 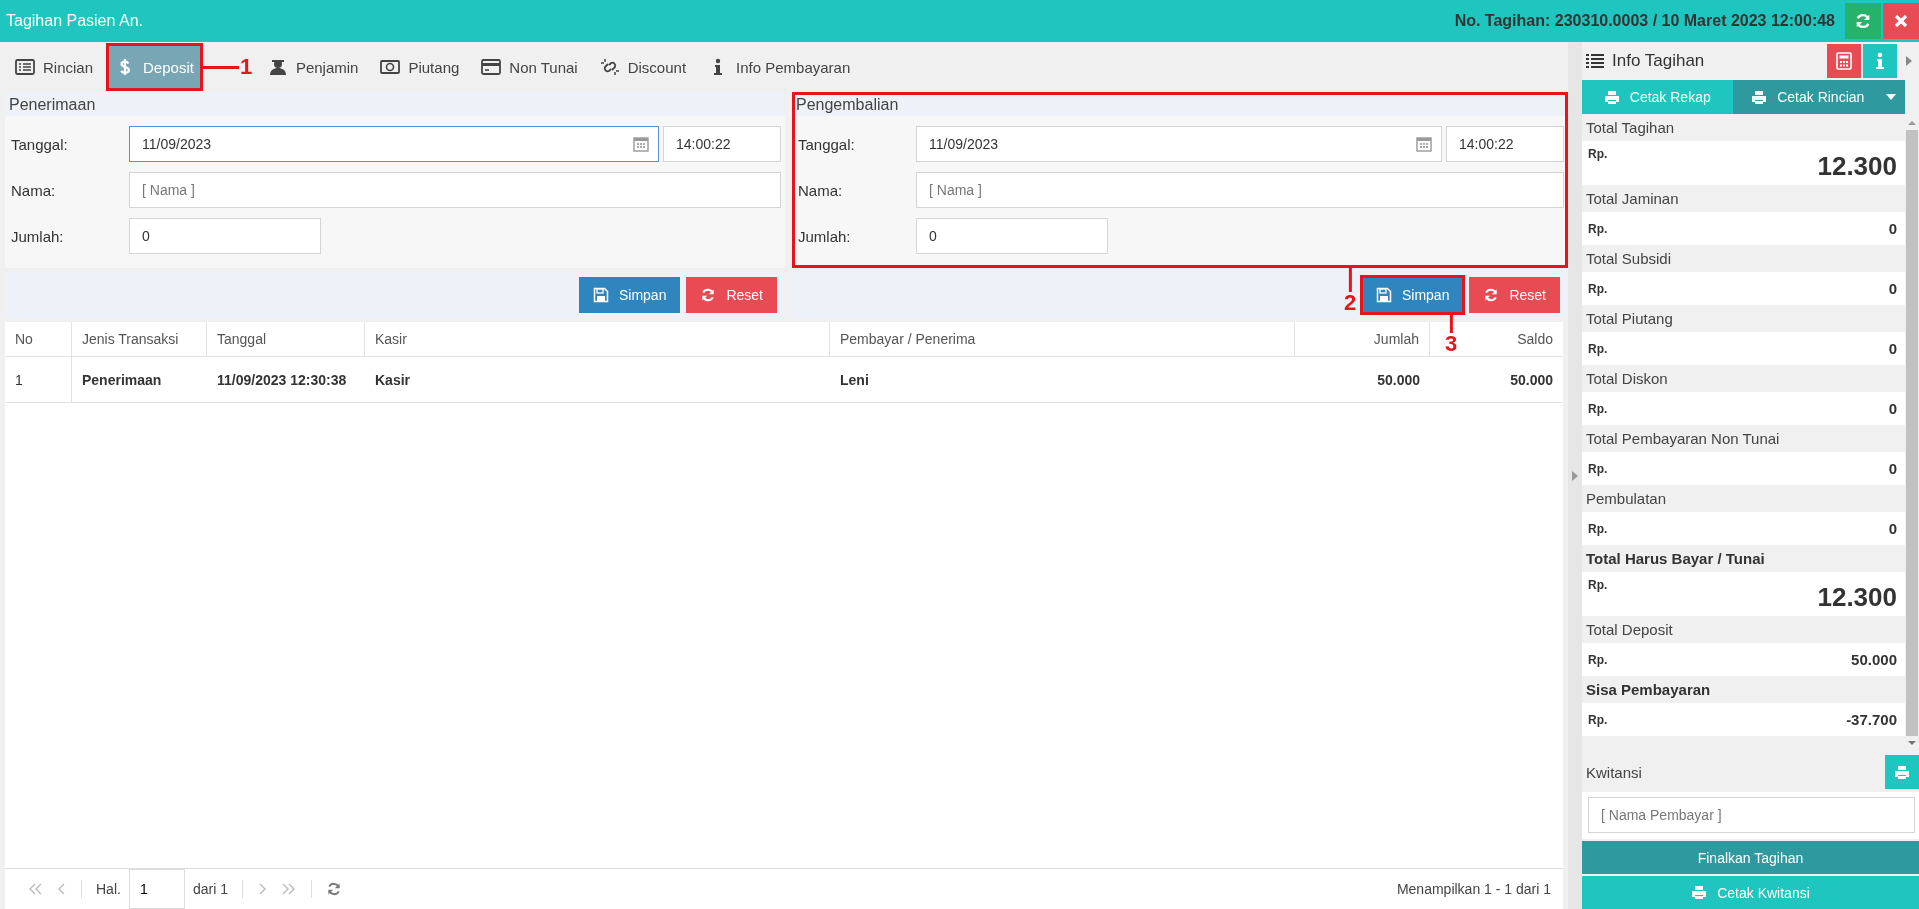 I want to click on tab: Discount, so click(x=643, y=67).